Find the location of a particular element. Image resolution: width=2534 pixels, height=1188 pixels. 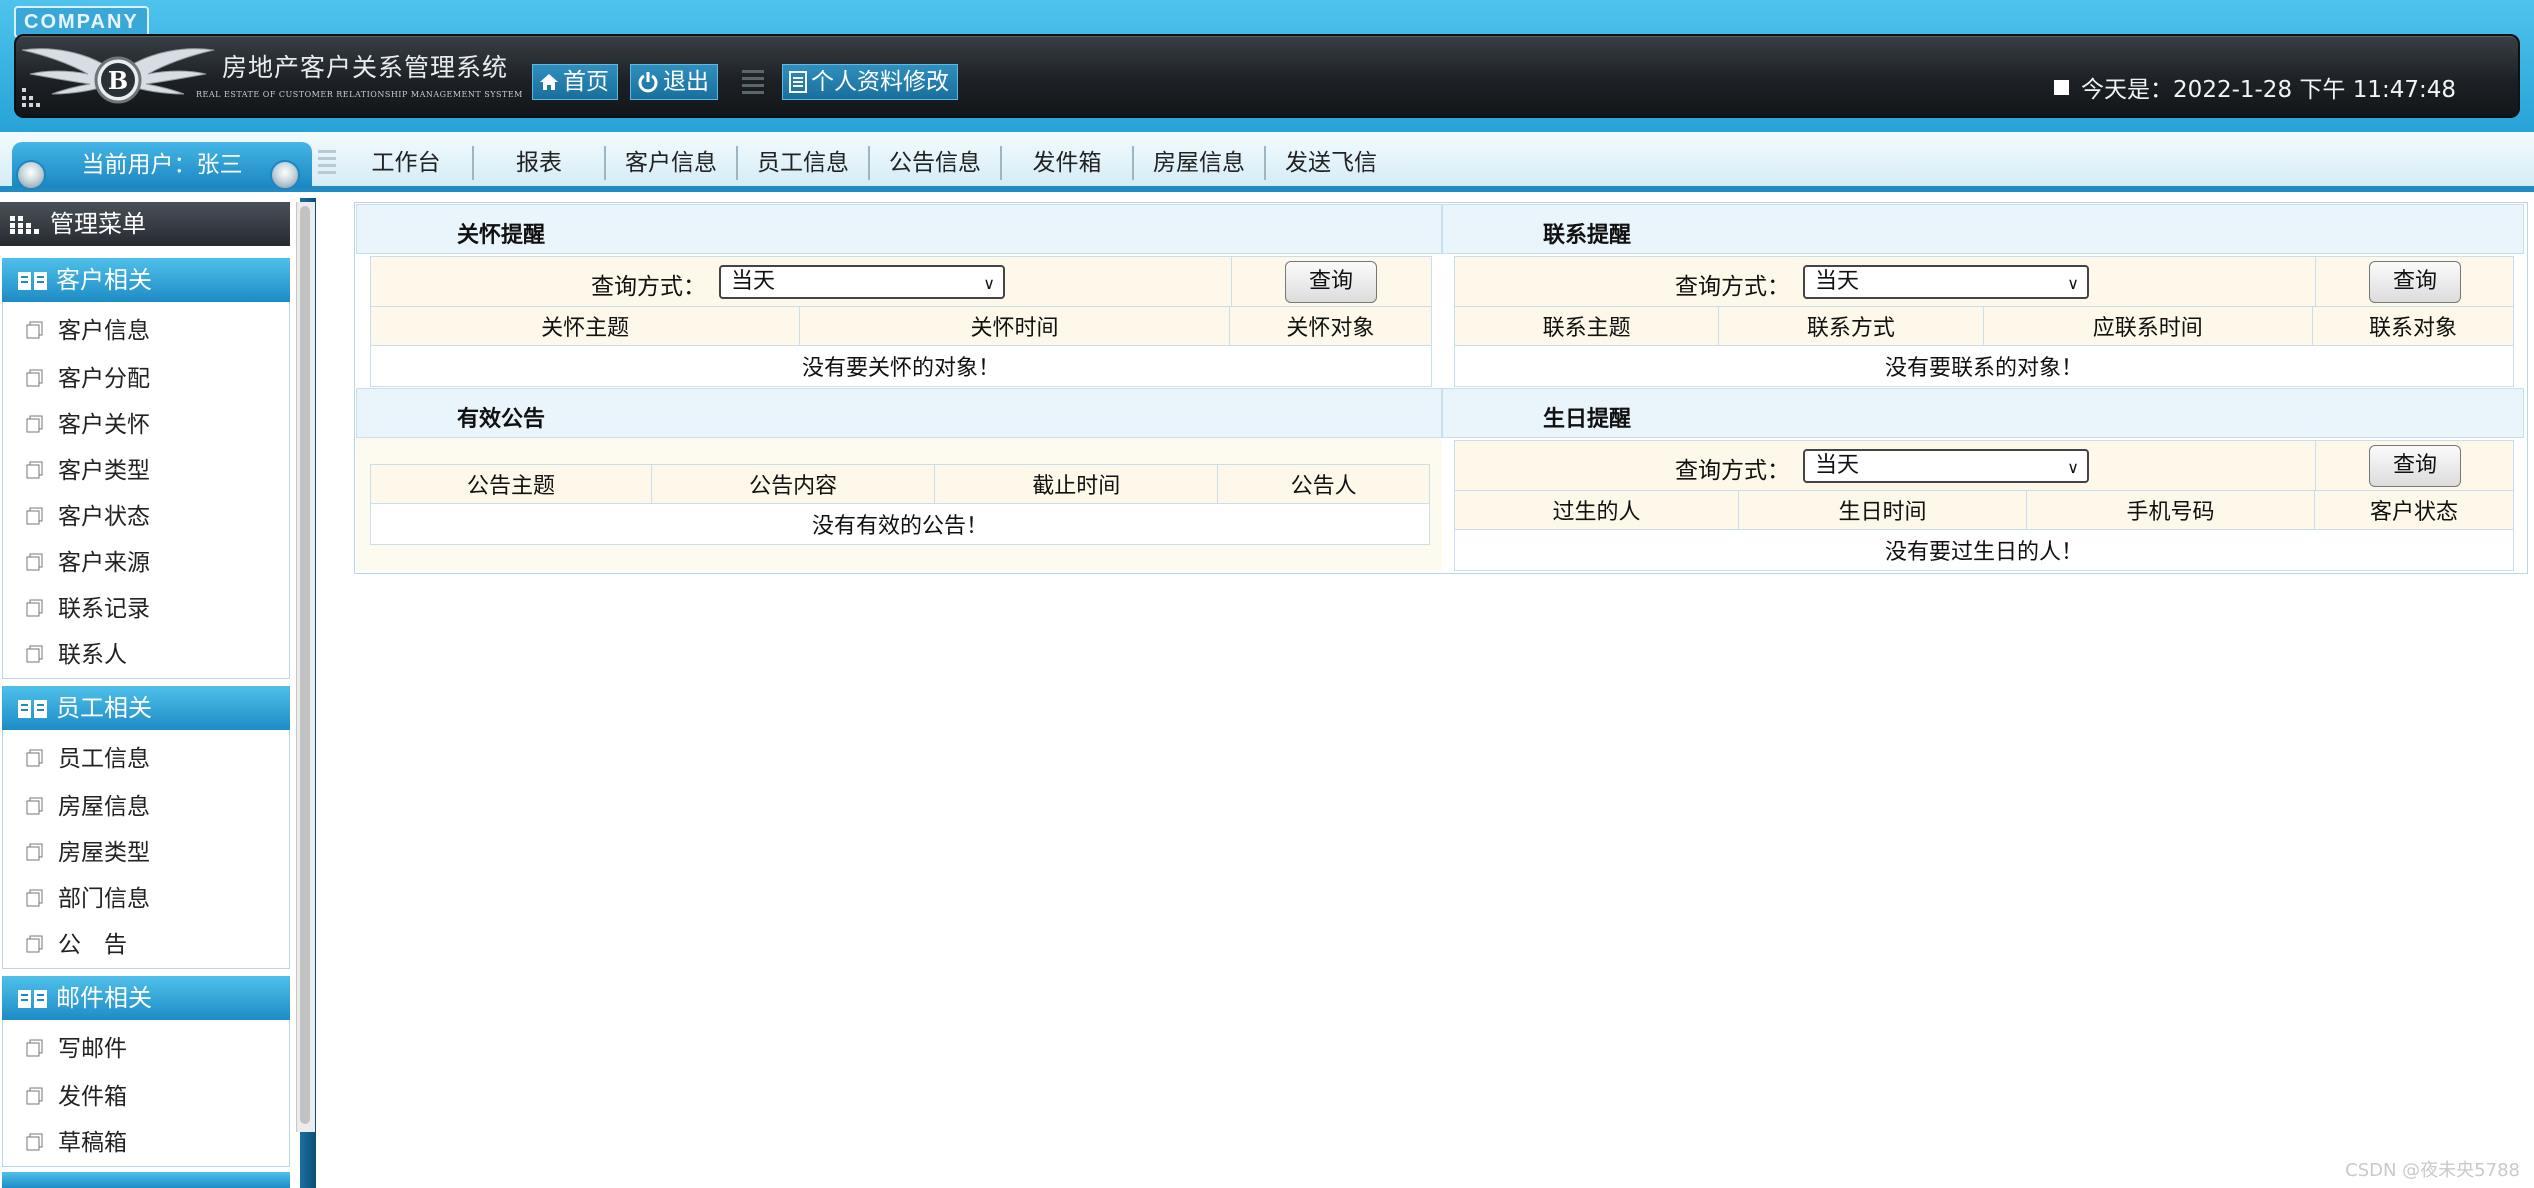

menu-item-customer-assign: 客户分配 is located at coordinates (88, 376).